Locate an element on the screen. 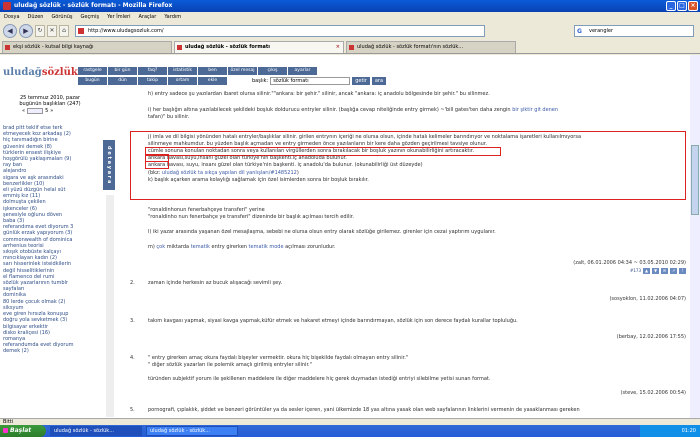 This screenshot has height=437, width=700. link-cok: çok is located at coordinates (160, 247).